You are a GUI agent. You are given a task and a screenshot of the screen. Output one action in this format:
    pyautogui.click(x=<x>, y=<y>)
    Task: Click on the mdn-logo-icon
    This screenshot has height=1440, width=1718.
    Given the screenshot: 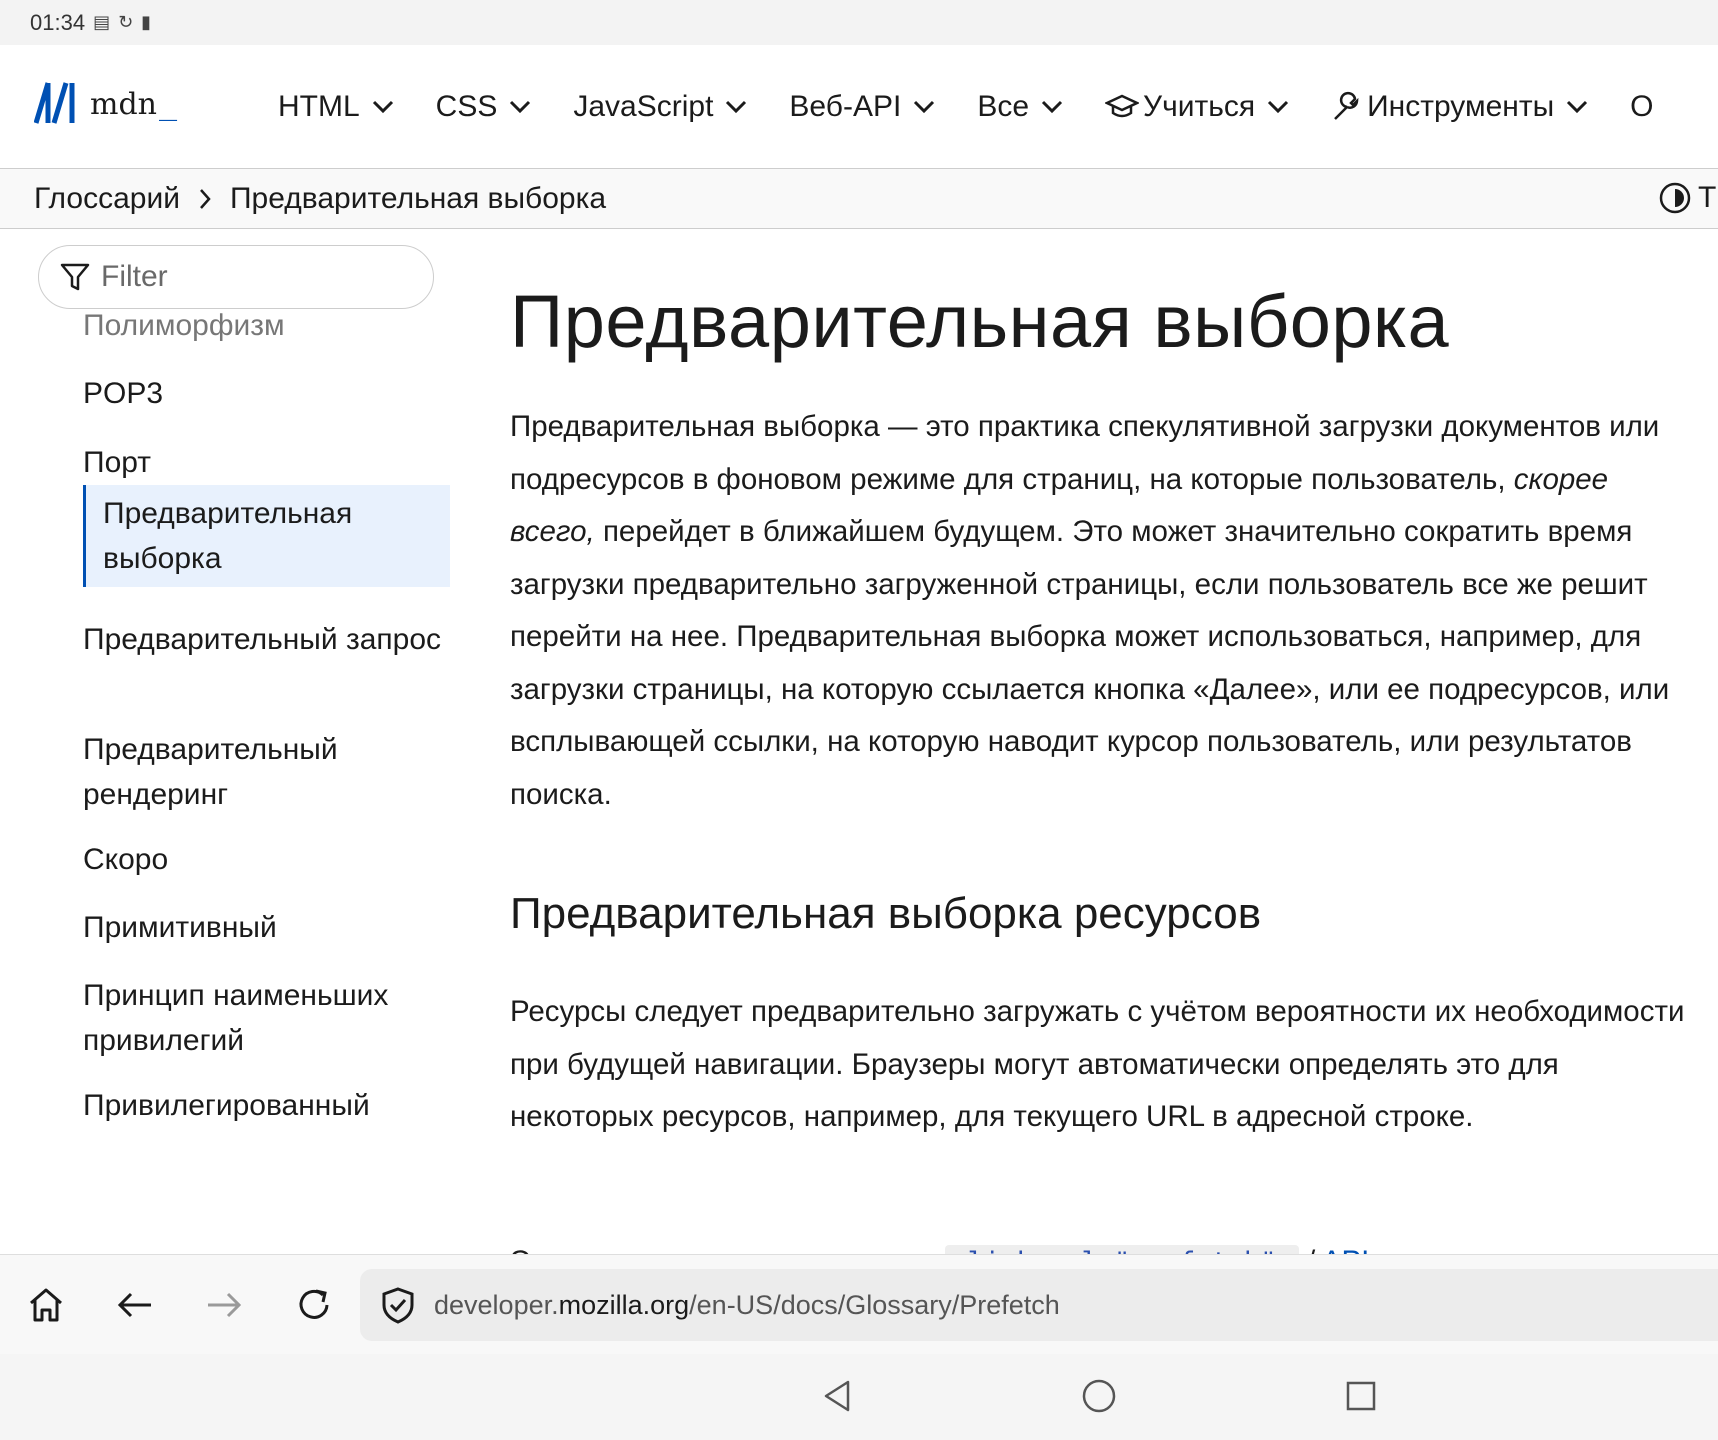 What is the action you would take?
    pyautogui.click(x=54, y=103)
    